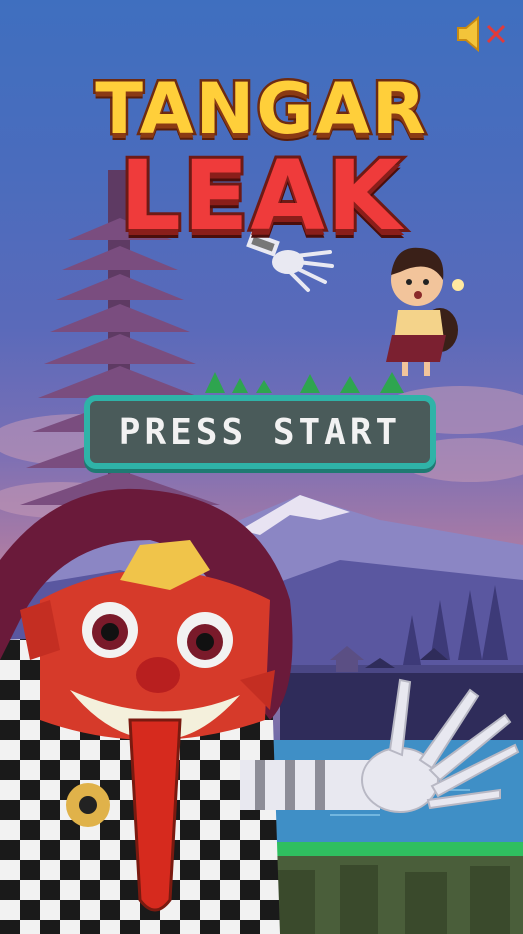 Image resolution: width=523 pixels, height=934 pixels. I want to click on press-start-button: PRESS START, so click(260, 432).